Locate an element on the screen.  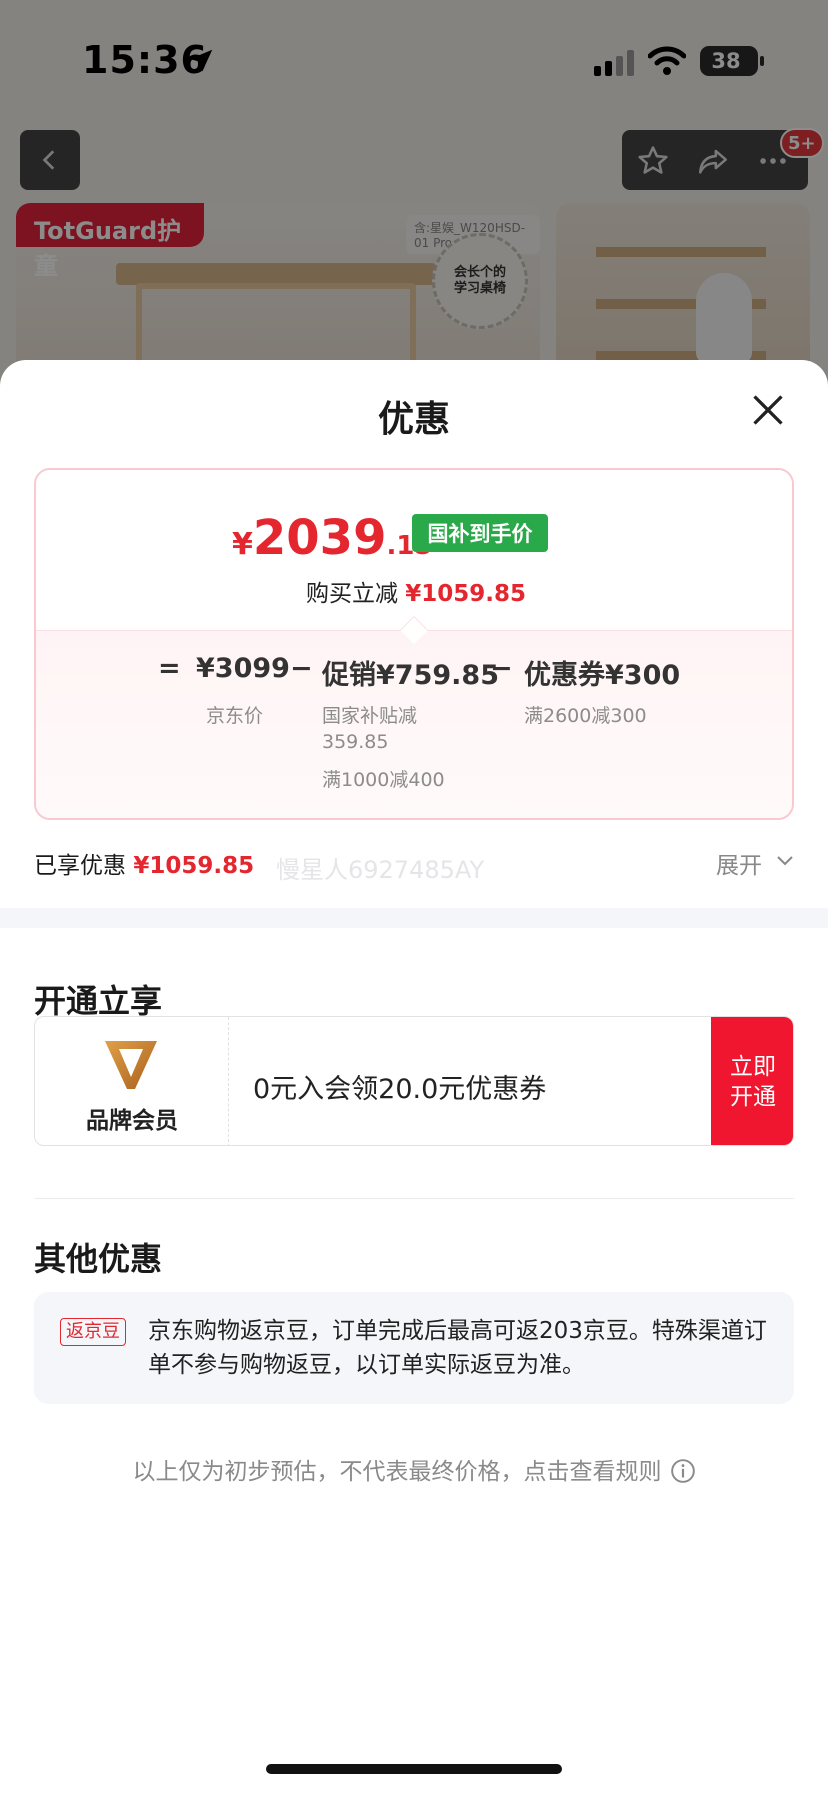
price-summary: ¥2039.15 国补到手价 购买立减 ¥1059.85 is located at coordinates (414, 550).